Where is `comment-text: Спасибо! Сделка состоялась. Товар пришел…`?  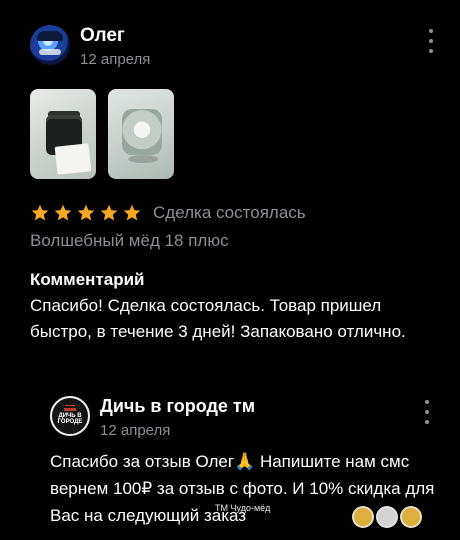
comment-text: Спасибо! Сделка состоялась. Товар пришел… is located at coordinates (218, 318).